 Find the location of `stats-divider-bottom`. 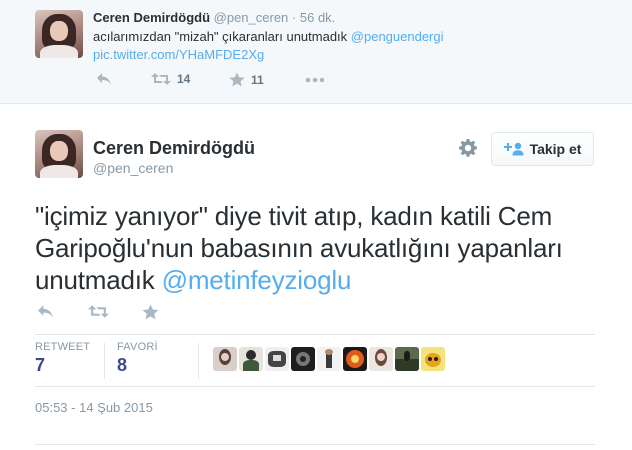

stats-divider-bottom is located at coordinates (315, 386).